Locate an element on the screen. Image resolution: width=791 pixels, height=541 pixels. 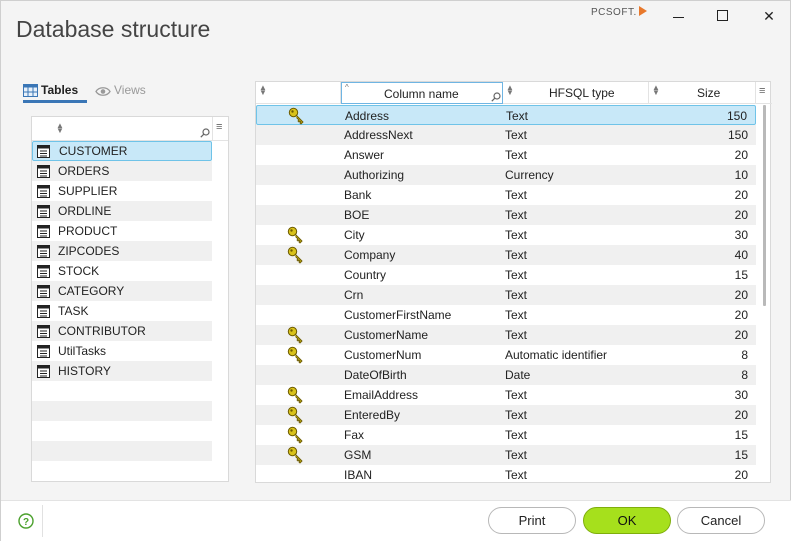
minimize-button is located at coordinates (678, 16).